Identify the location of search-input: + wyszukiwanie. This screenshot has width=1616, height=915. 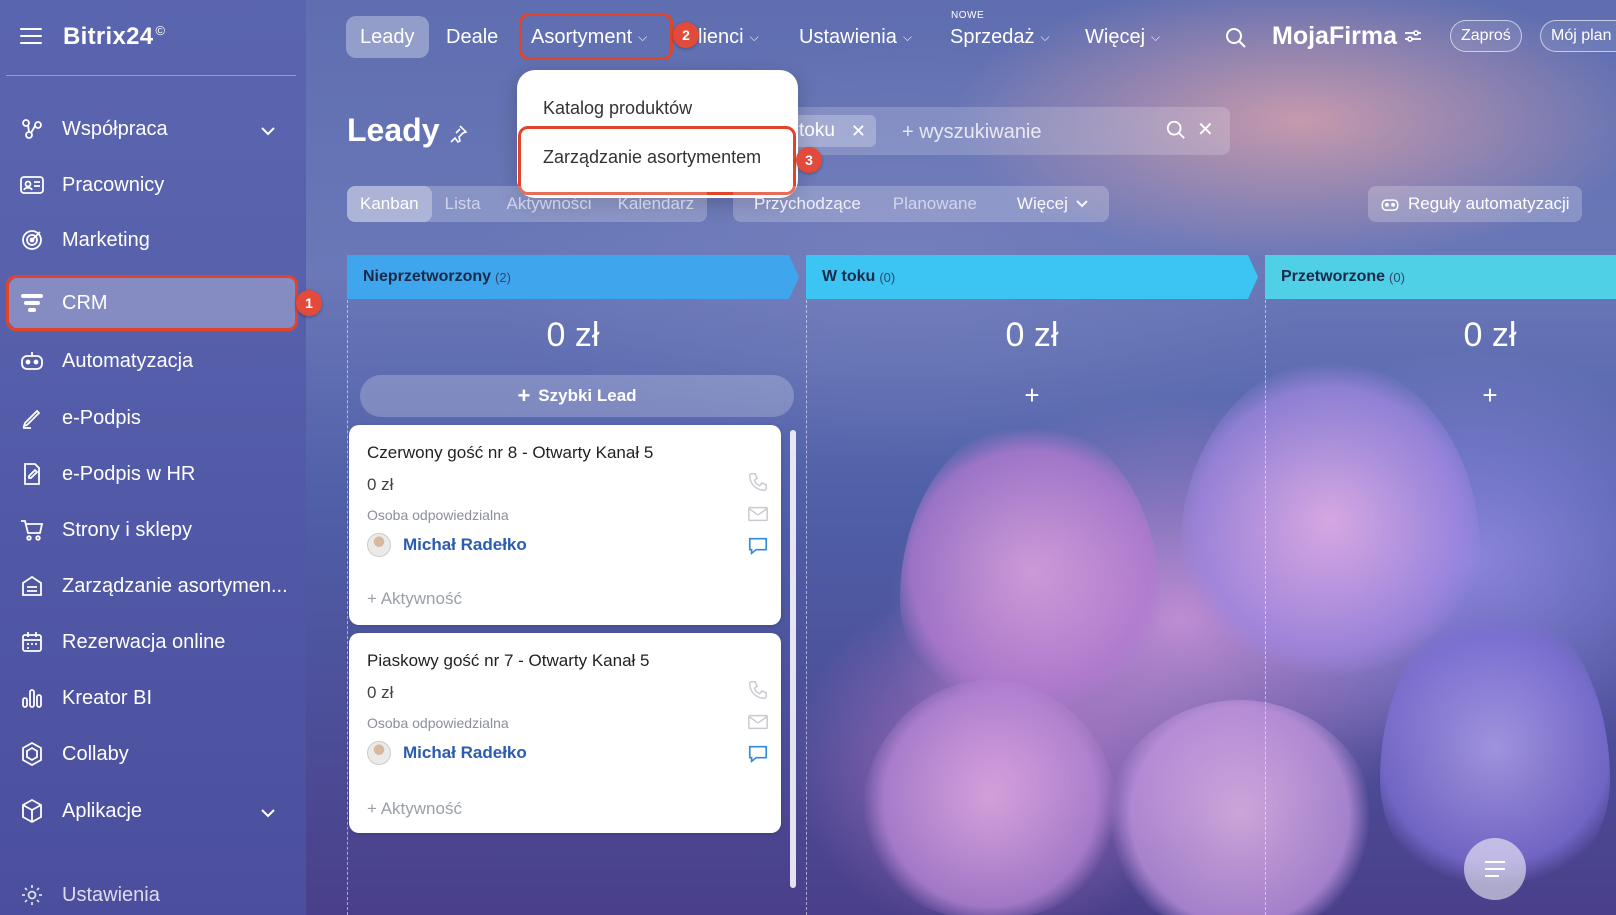
(972, 132).